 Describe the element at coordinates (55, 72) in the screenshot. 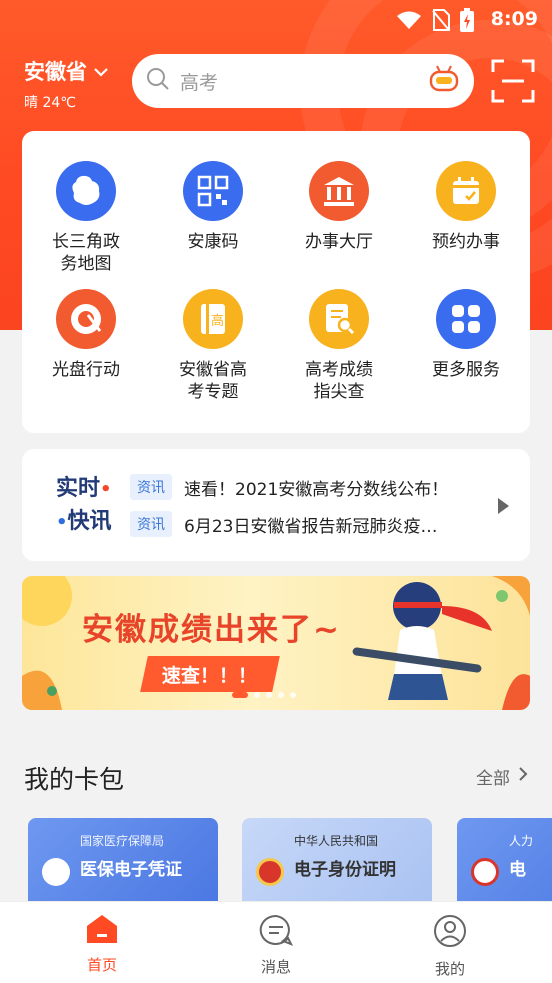

I see `province-name: 安徽省` at that location.